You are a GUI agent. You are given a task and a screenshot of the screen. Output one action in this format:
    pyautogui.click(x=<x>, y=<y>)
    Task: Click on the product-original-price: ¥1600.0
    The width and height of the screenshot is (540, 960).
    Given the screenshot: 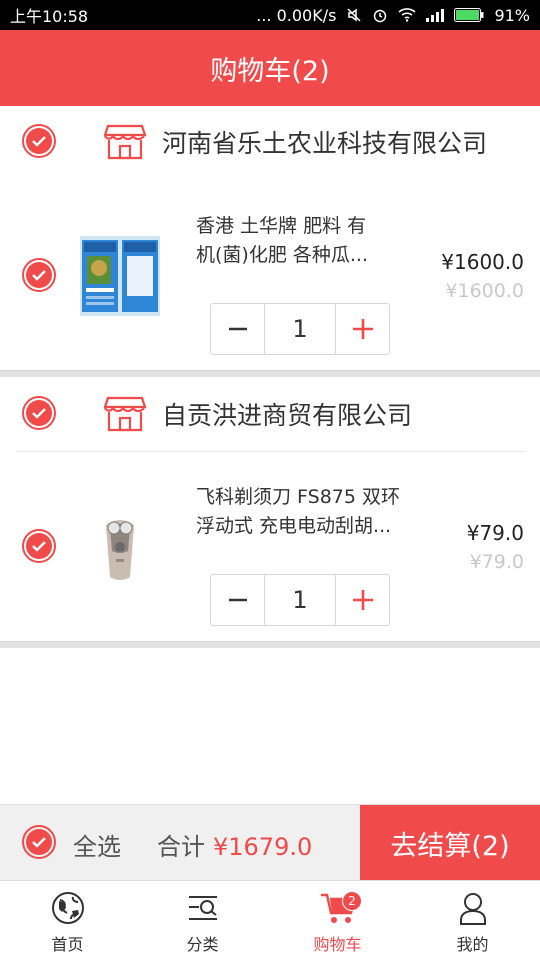 What is the action you would take?
    pyautogui.click(x=484, y=291)
    